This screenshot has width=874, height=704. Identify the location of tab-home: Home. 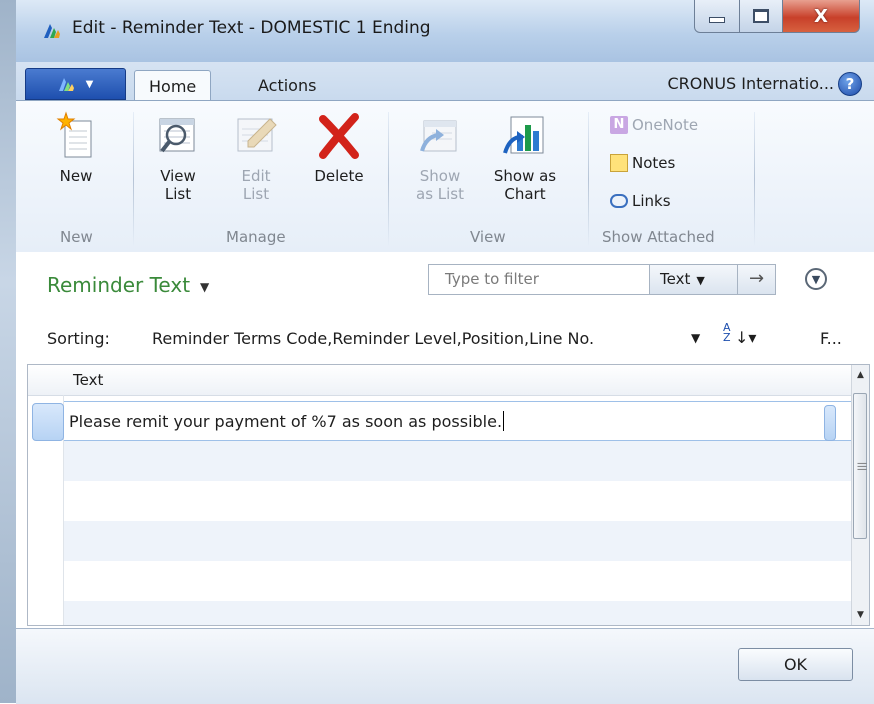
(173, 85).